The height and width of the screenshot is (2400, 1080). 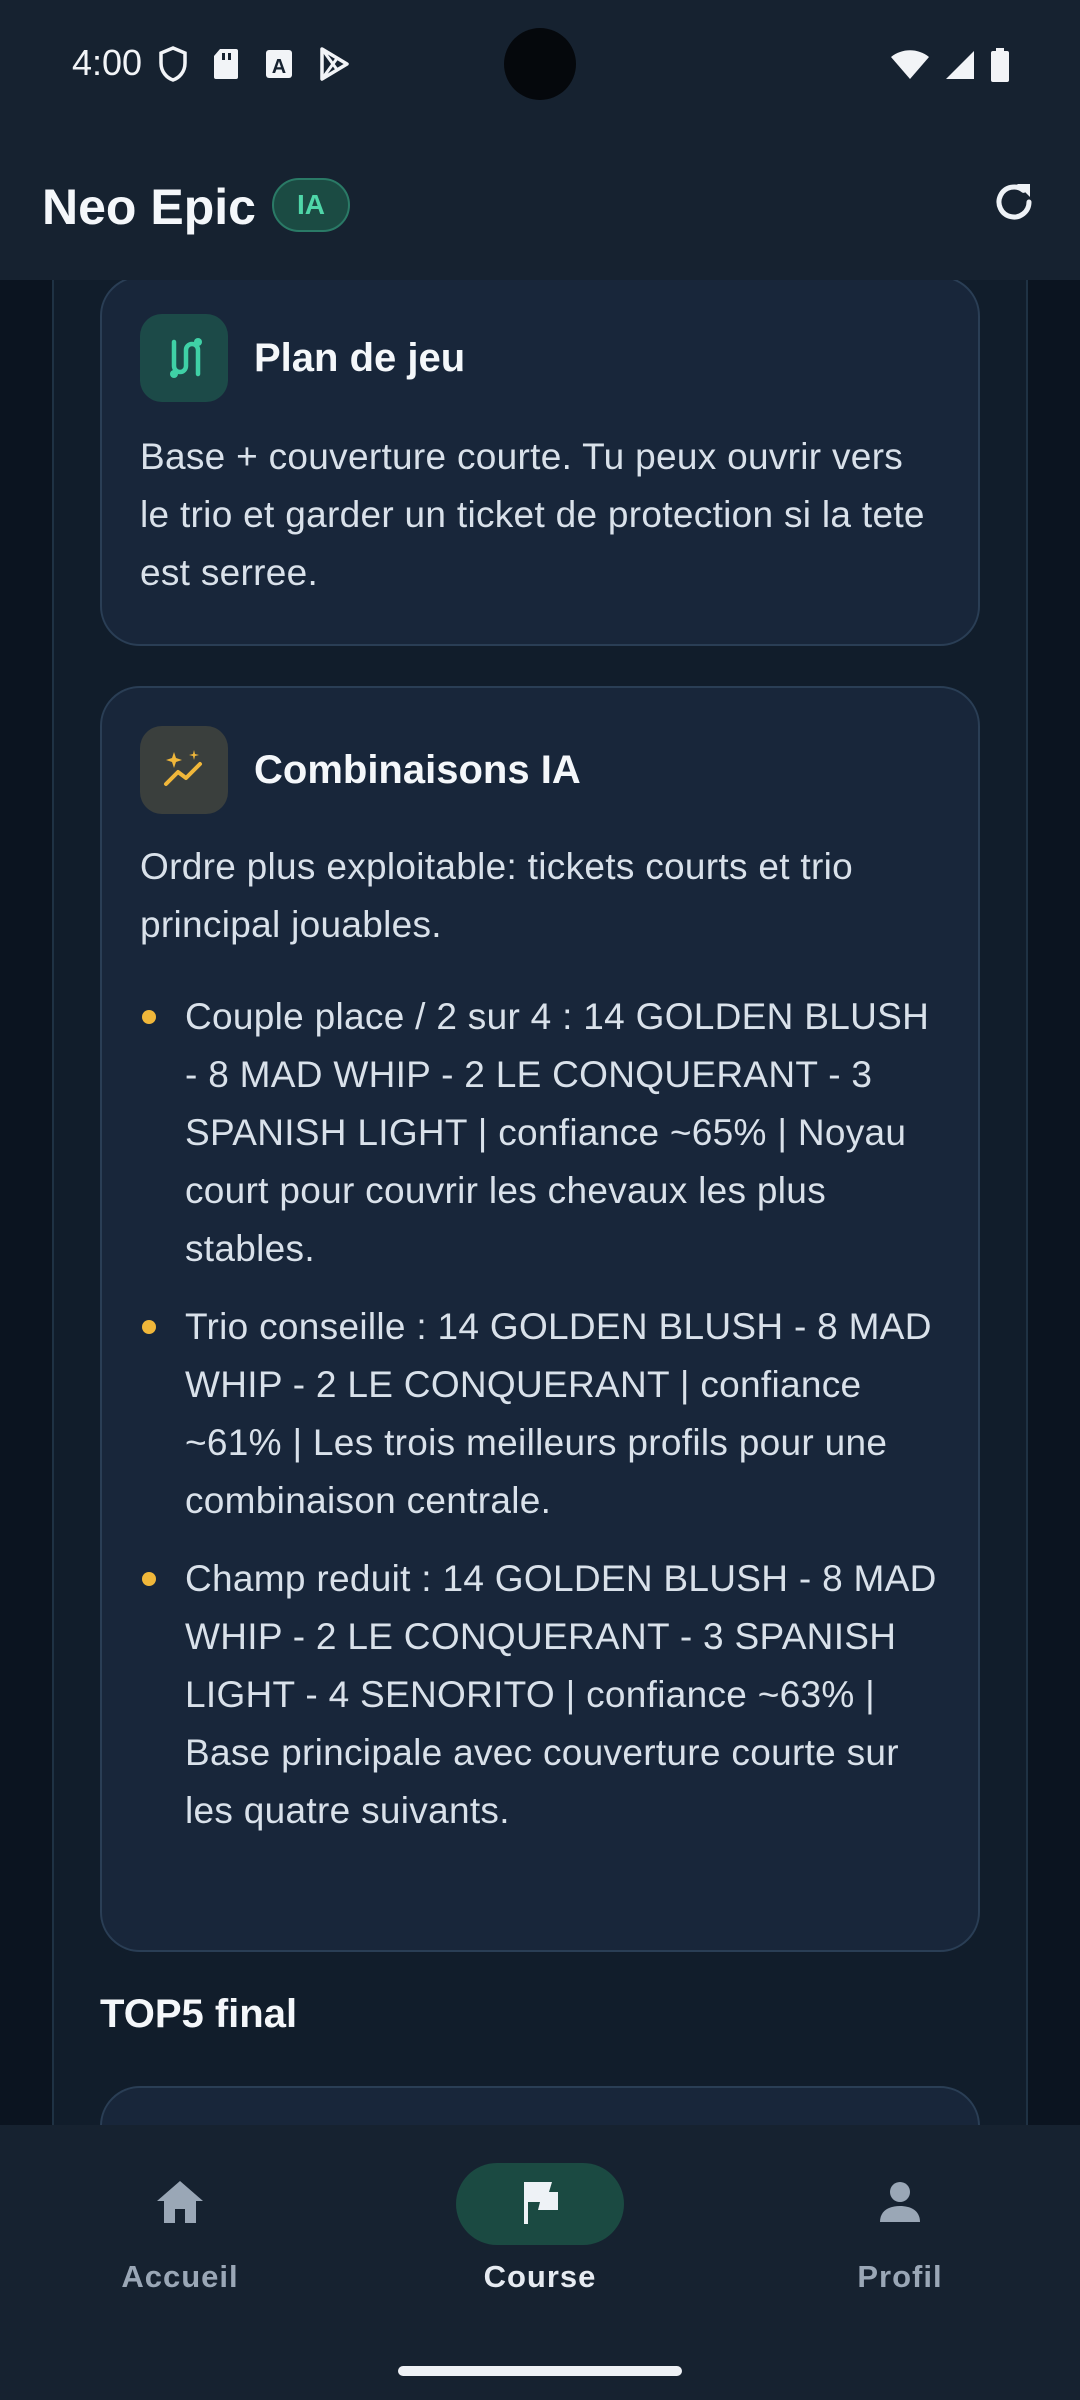 What do you see at coordinates (540, 2105) in the screenshot?
I see `top5-card` at bounding box center [540, 2105].